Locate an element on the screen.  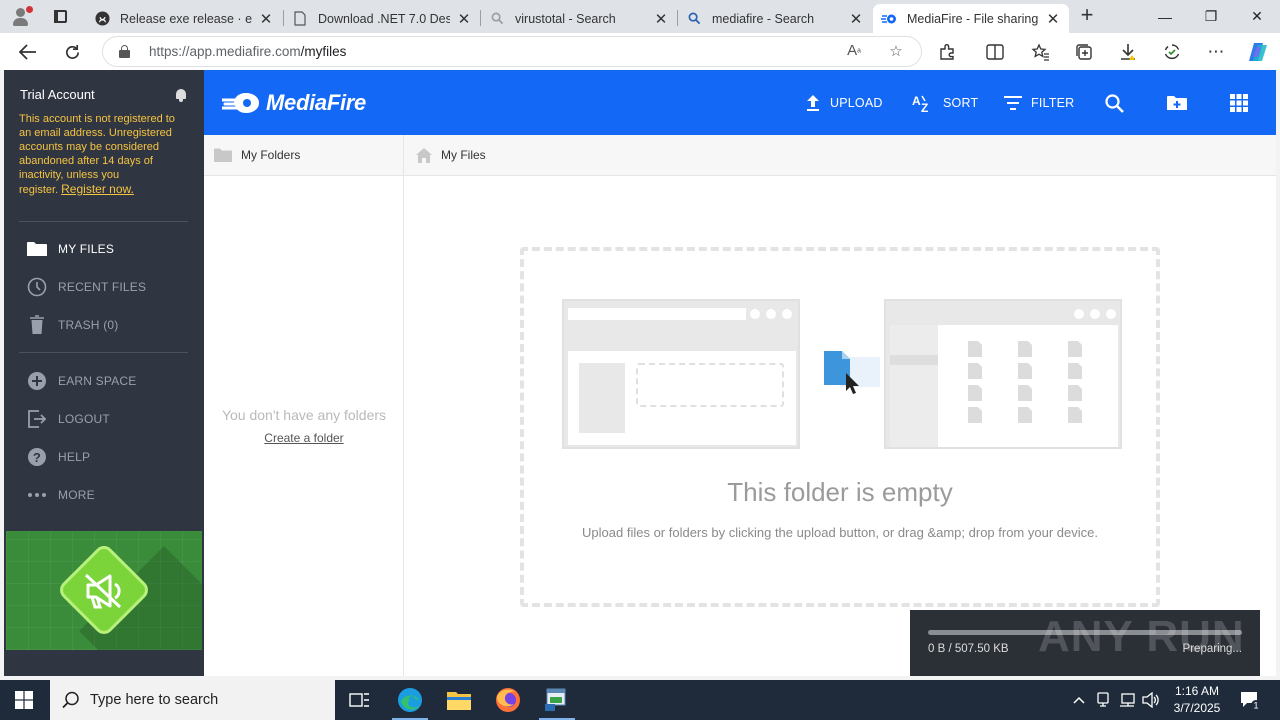
settings-more-icon: ⋯ is located at coordinates (1216, 52).